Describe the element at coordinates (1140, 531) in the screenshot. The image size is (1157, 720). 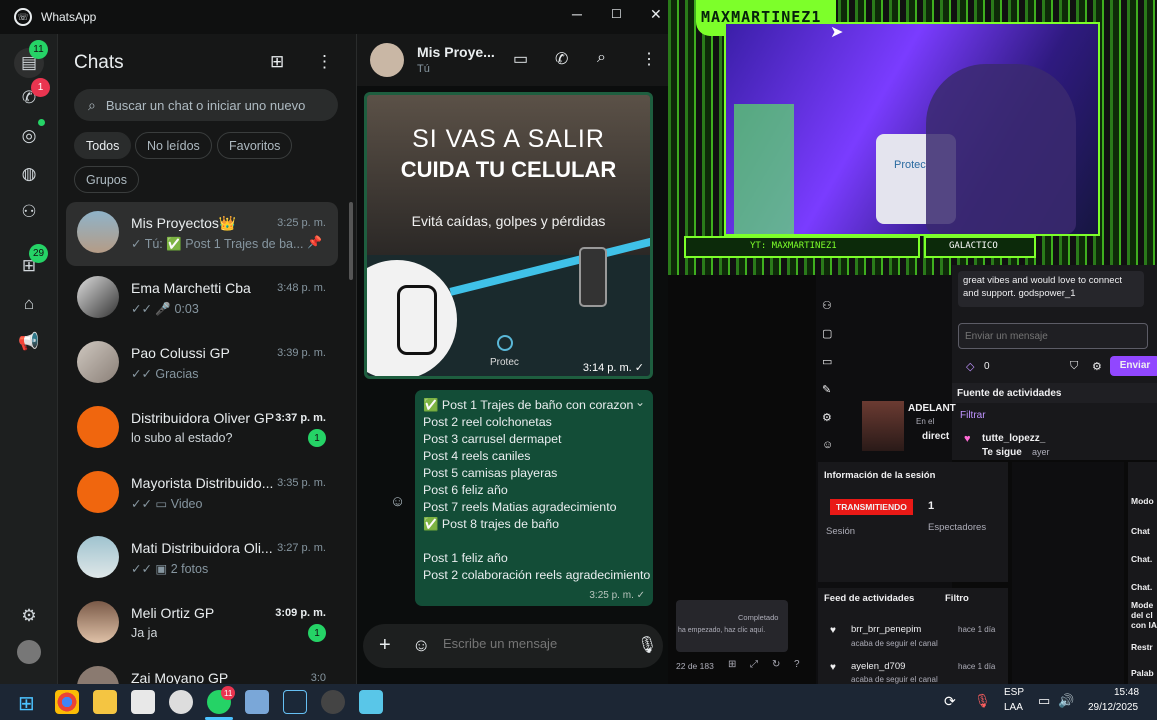
I see `side-label: Chat` at that location.